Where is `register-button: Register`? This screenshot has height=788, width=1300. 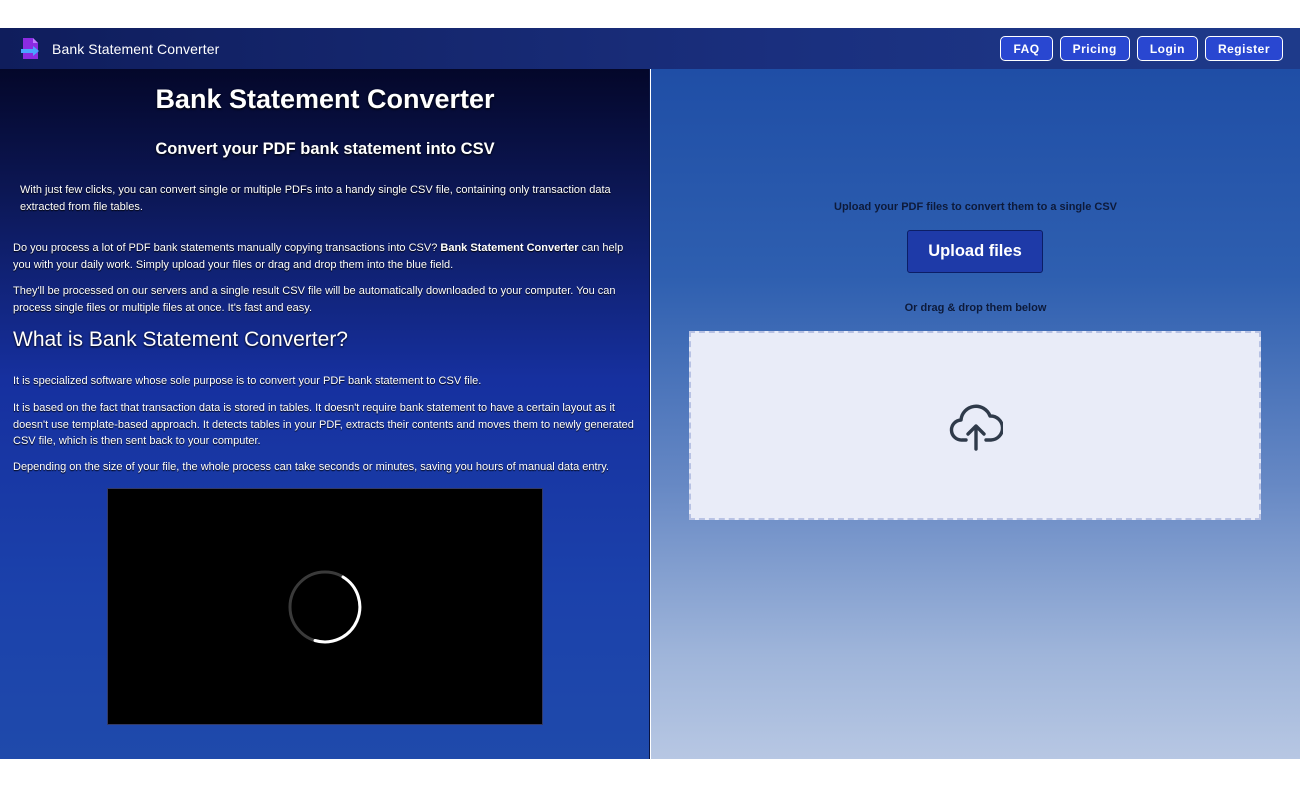 register-button: Register is located at coordinates (1243, 48).